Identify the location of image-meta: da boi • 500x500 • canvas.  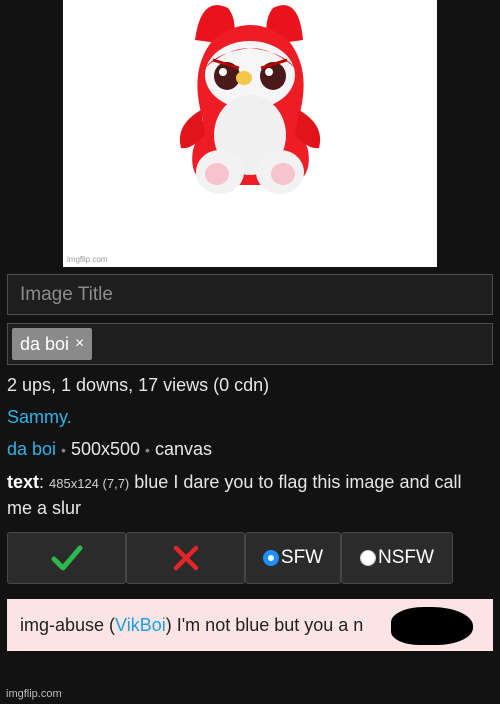
(109, 449).